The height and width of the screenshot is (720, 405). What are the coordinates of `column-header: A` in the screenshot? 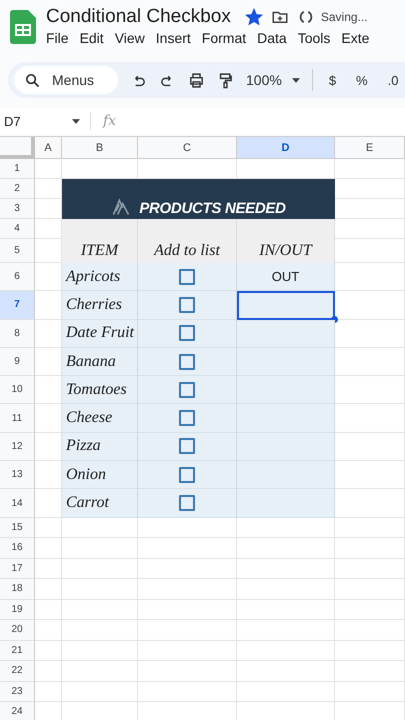 It's located at (48, 148).